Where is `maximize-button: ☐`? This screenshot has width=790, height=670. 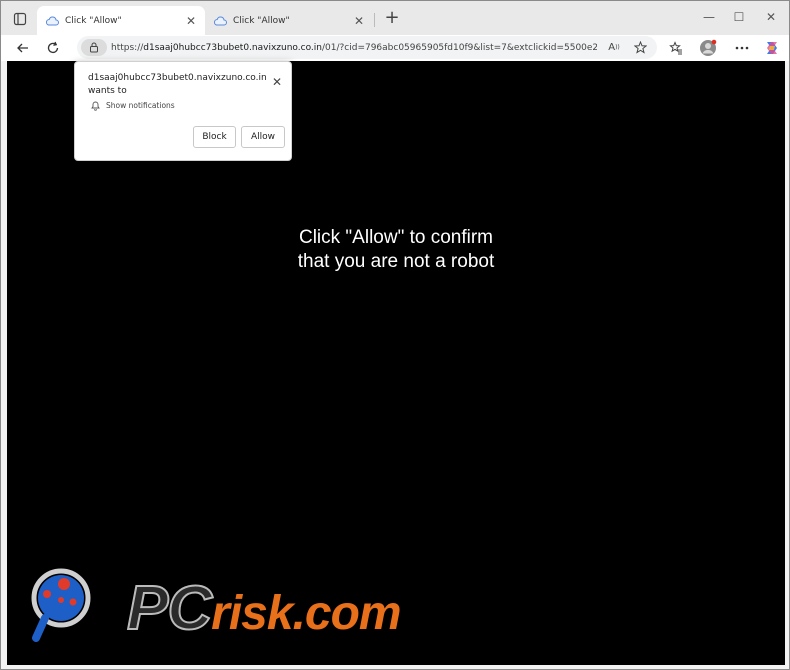 maximize-button: ☐ is located at coordinates (739, 17).